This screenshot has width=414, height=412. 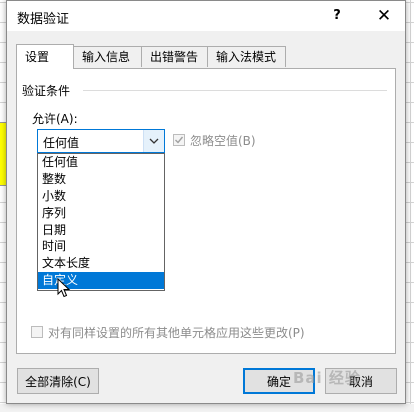 I want to click on ignore-blank-checkbox: 忽略空值(B), so click(x=214, y=140).